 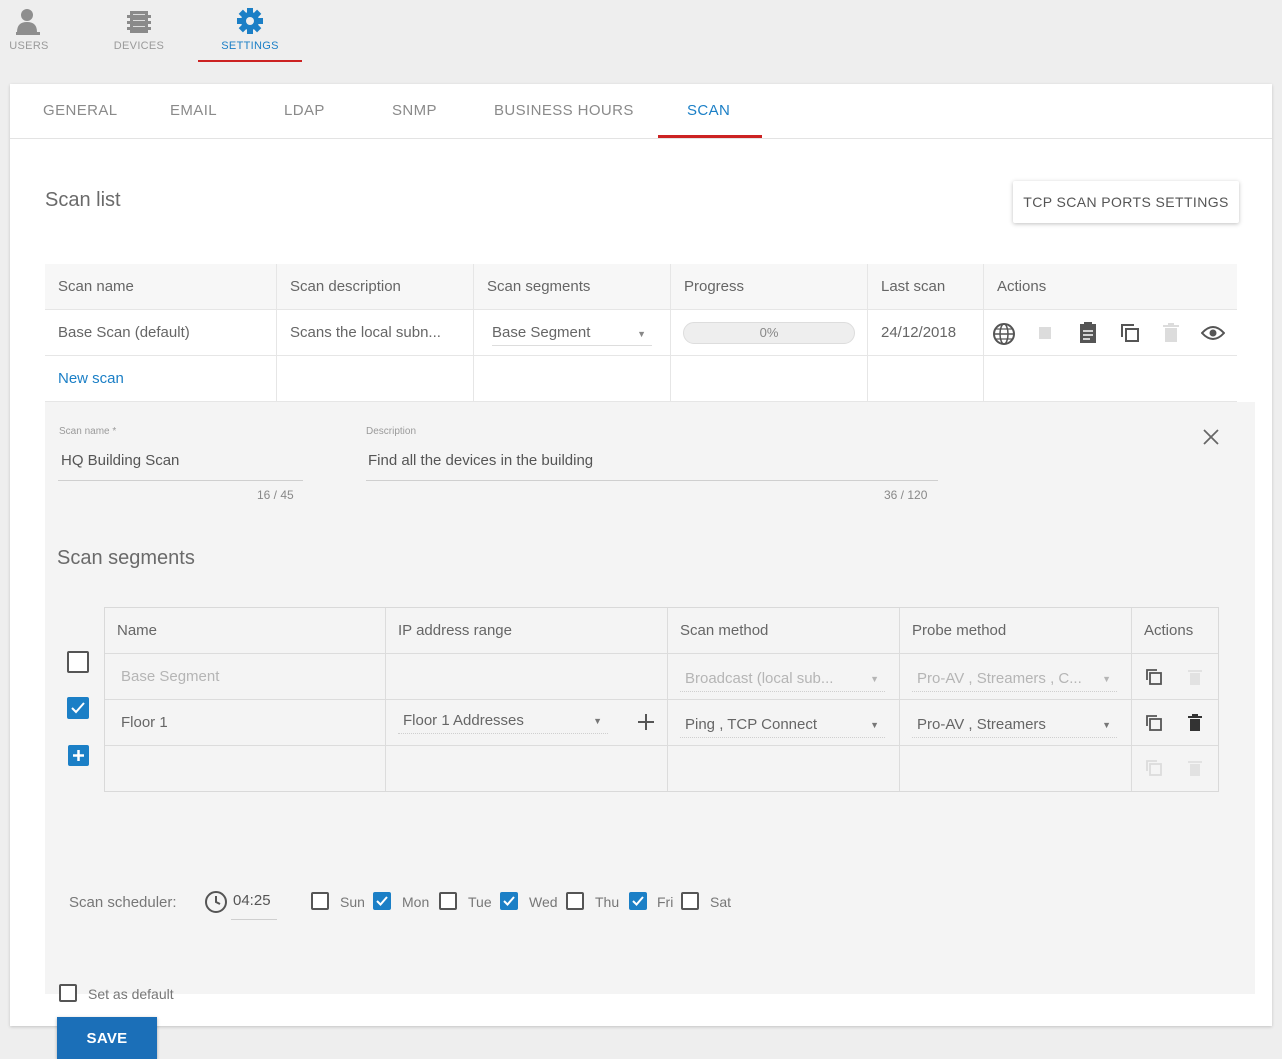 I want to click on globe-scan-icon, so click(x=1004, y=334).